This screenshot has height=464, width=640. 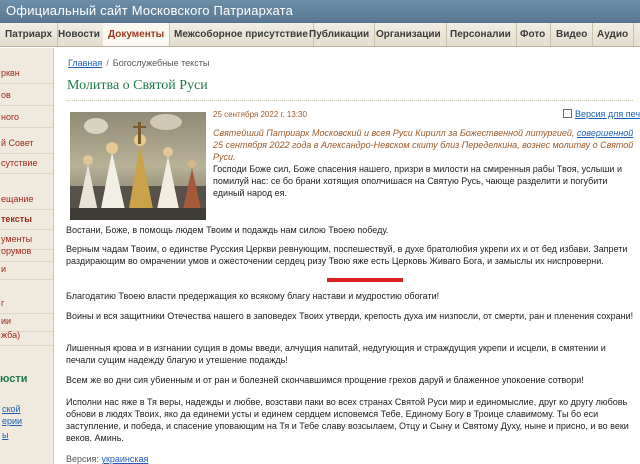 What do you see at coordinates (27, 421) in the screenshot?
I see `sidebar-link: ерии` at bounding box center [27, 421].